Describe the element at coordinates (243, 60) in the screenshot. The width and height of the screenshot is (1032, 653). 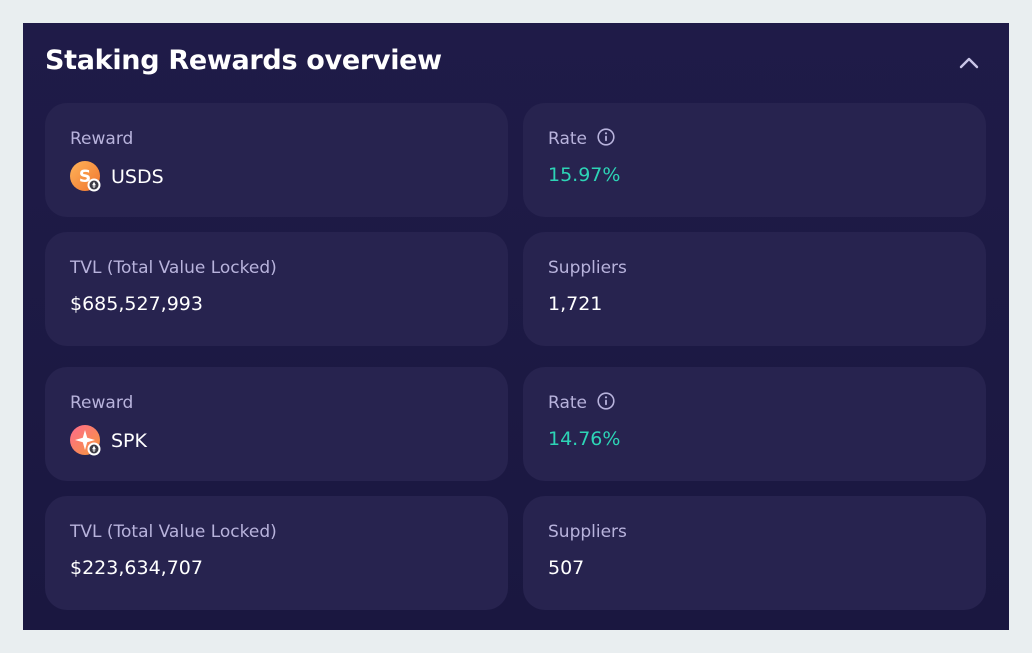
I see `panel-title: Staking Rewards overview` at that location.